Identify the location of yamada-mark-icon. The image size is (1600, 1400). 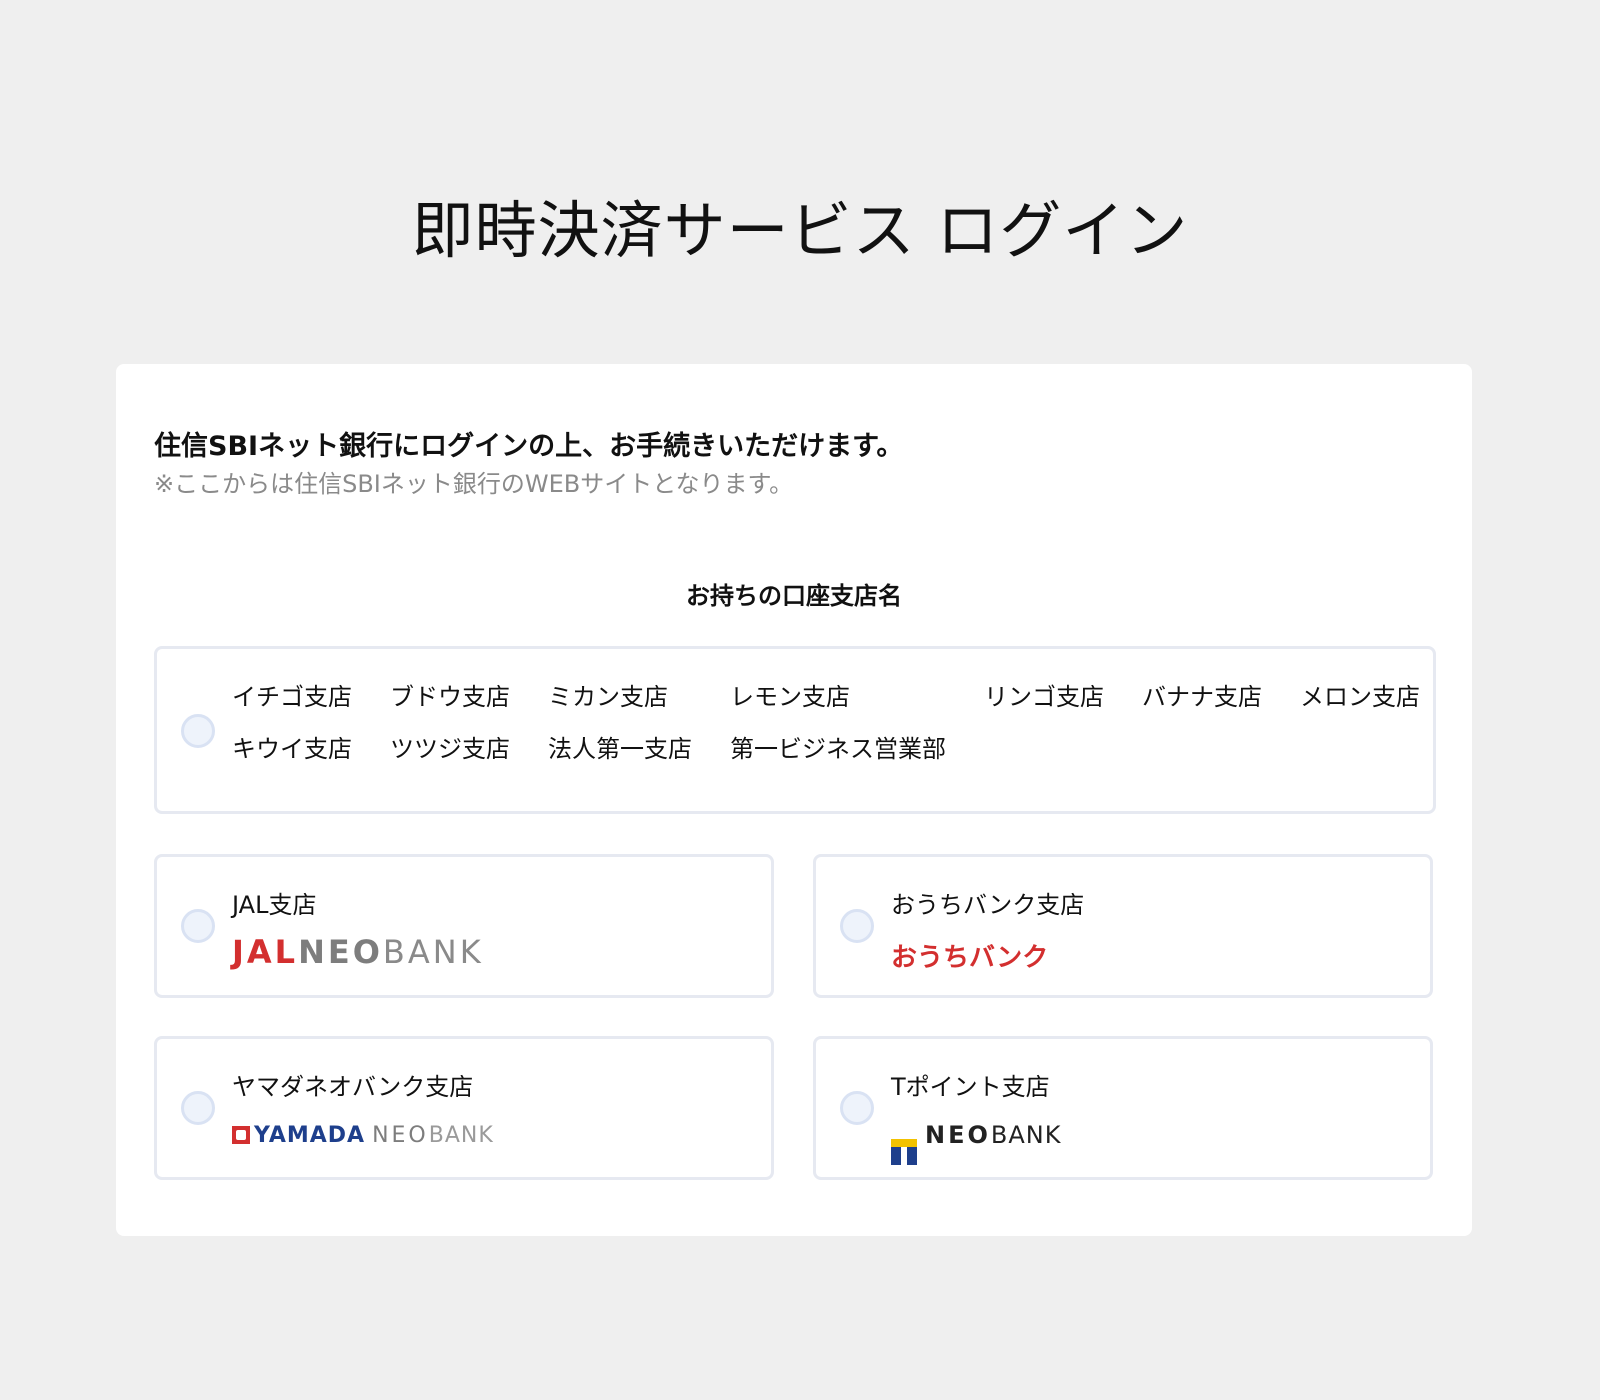
(241, 1135).